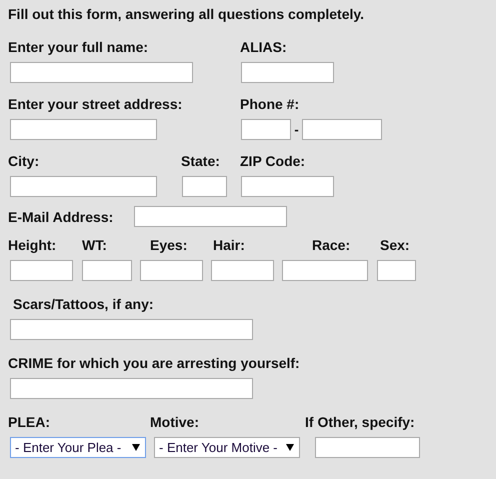 The width and height of the screenshot is (496, 479). Describe the element at coordinates (154, 363) in the screenshot. I see `field-label: CRIME for which you are arresting yourself:` at that location.